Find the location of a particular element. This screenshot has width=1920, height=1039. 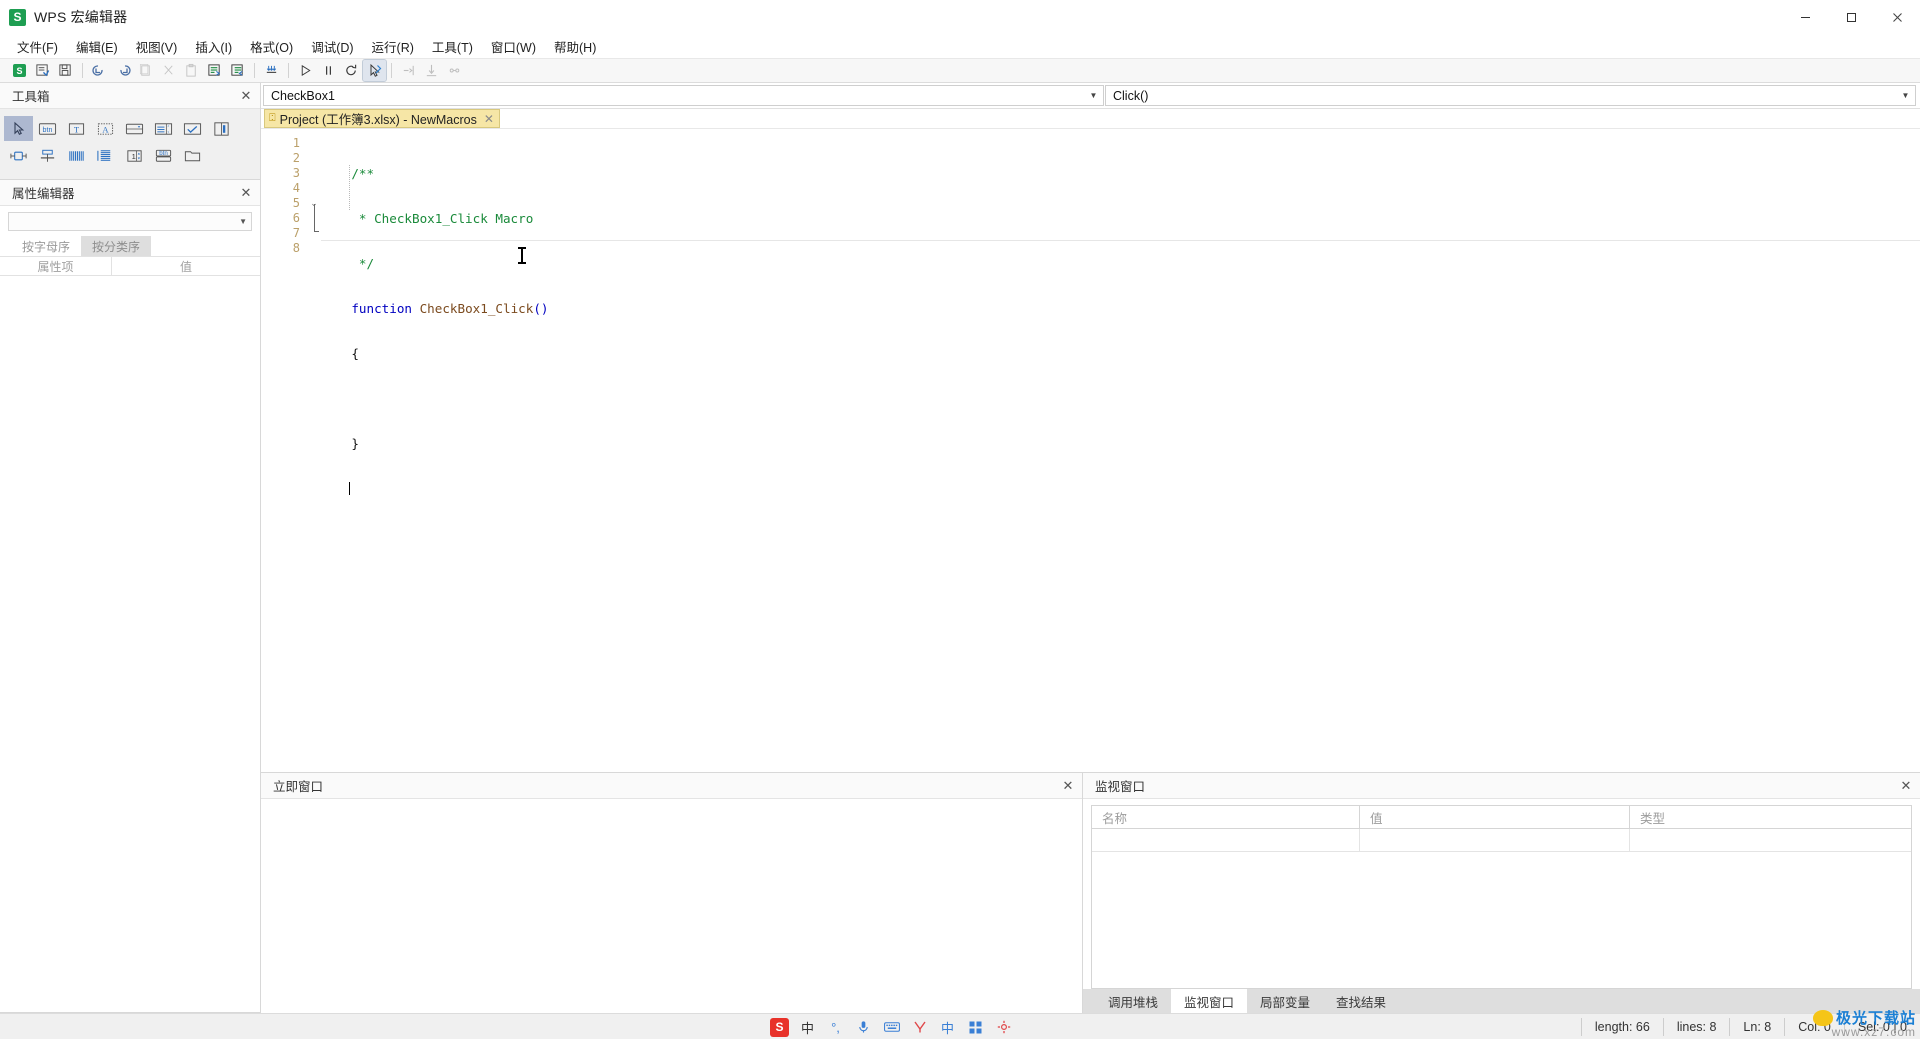

step-into-icon is located at coordinates (408, 70).